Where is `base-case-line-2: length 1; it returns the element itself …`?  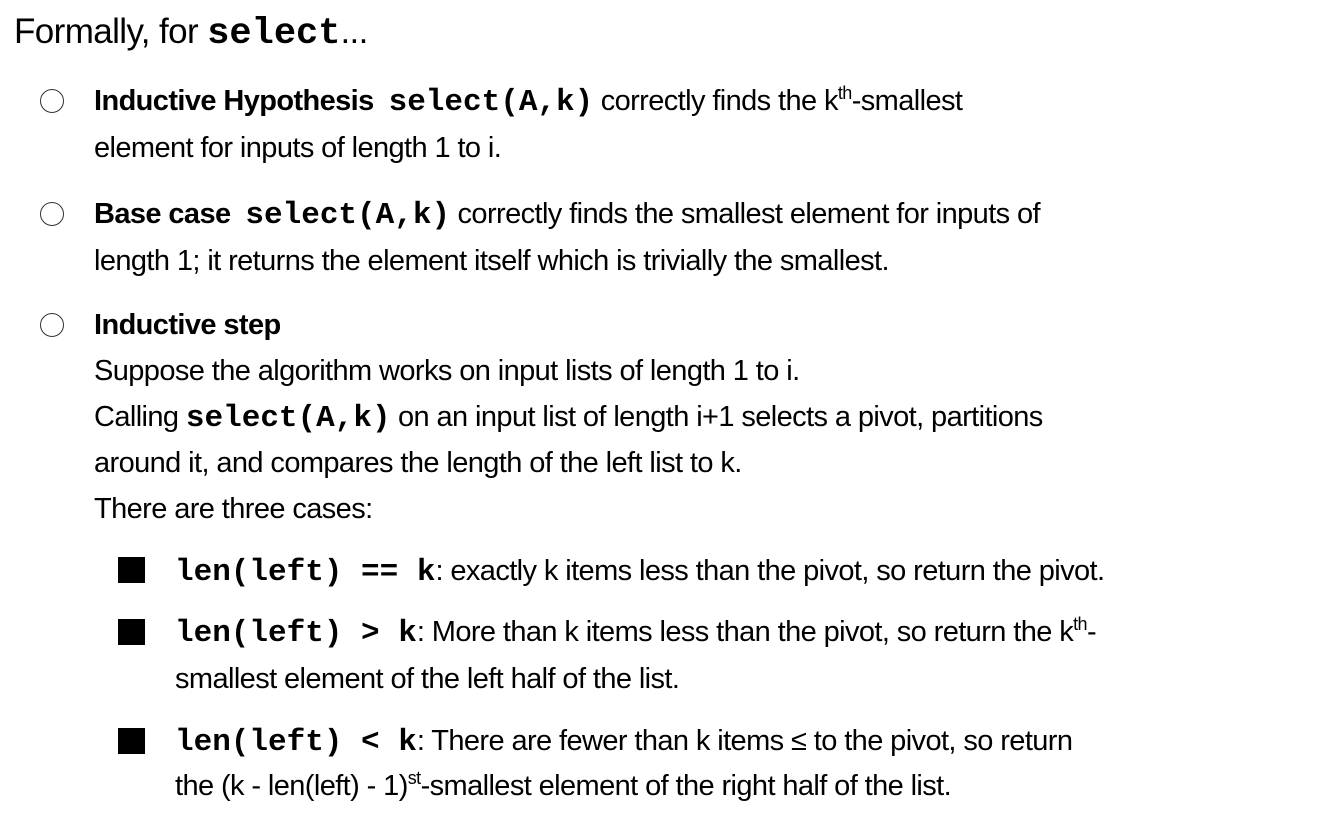
base-case-line-2: length 1; it returns the element itself … is located at coordinates (492, 261).